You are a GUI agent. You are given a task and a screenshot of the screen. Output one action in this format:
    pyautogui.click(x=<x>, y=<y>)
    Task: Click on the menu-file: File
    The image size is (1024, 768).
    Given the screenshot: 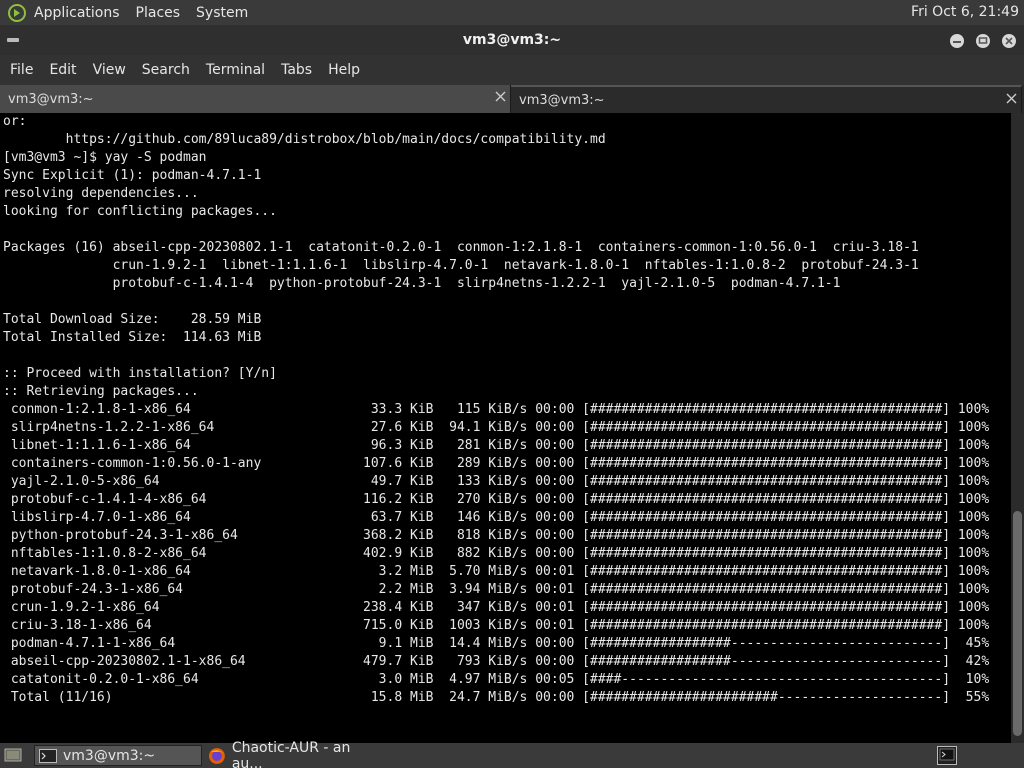 What is the action you would take?
    pyautogui.click(x=21, y=70)
    